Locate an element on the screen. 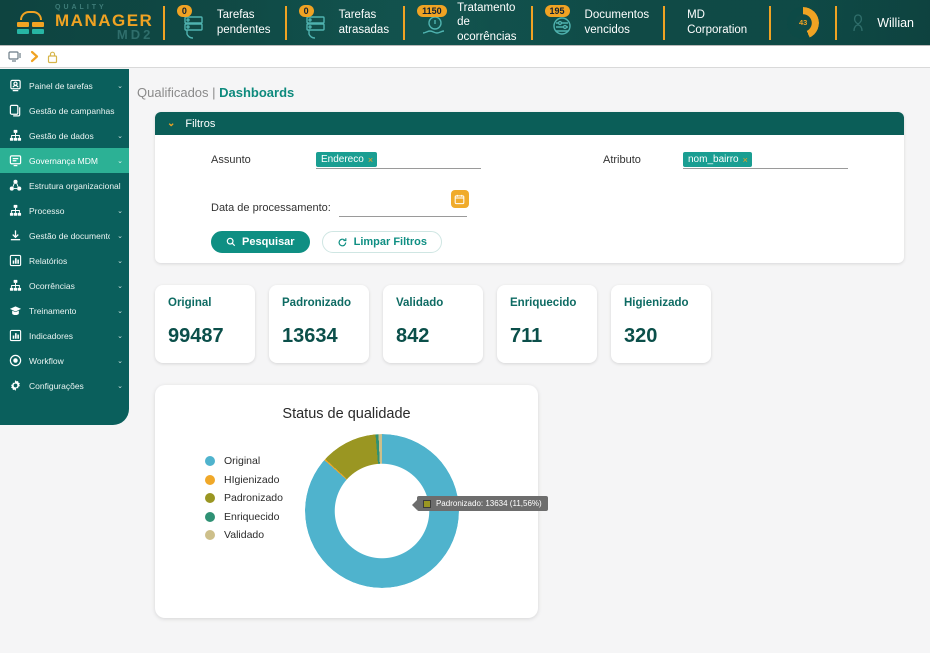 Image resolution: width=930 pixels, height=653 pixels. legend-label: Padronizado is located at coordinates (253, 498).